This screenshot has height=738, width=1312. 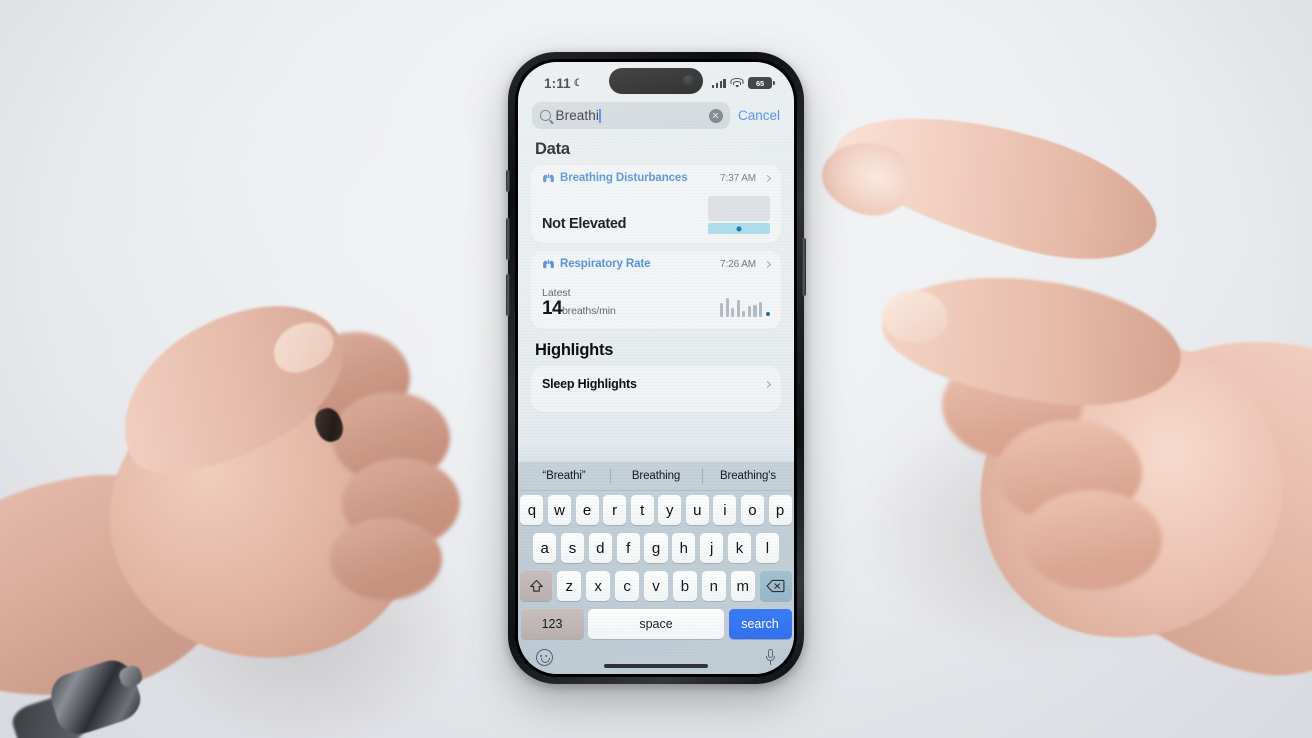 I want to click on sleep-highlights-label: Sleep Highlights, so click(x=589, y=384).